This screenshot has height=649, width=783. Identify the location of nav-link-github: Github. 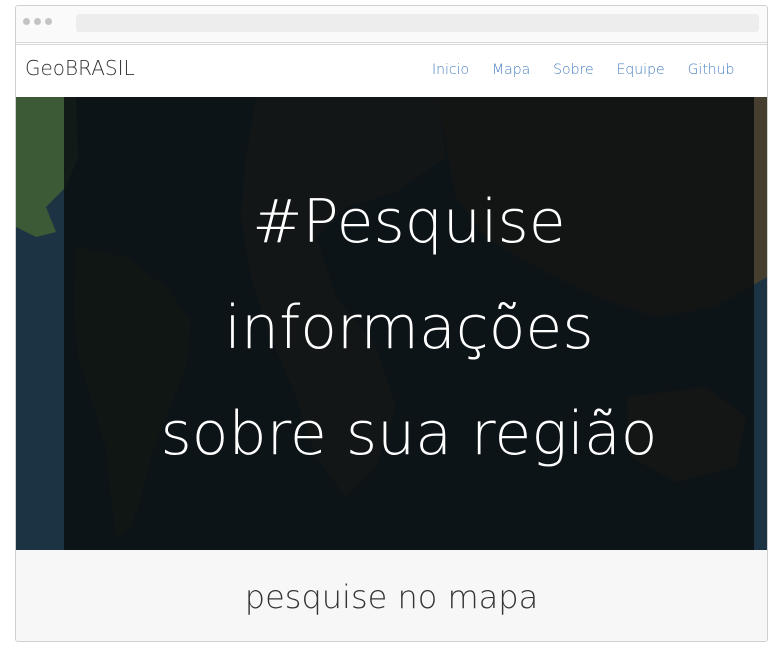
(711, 70).